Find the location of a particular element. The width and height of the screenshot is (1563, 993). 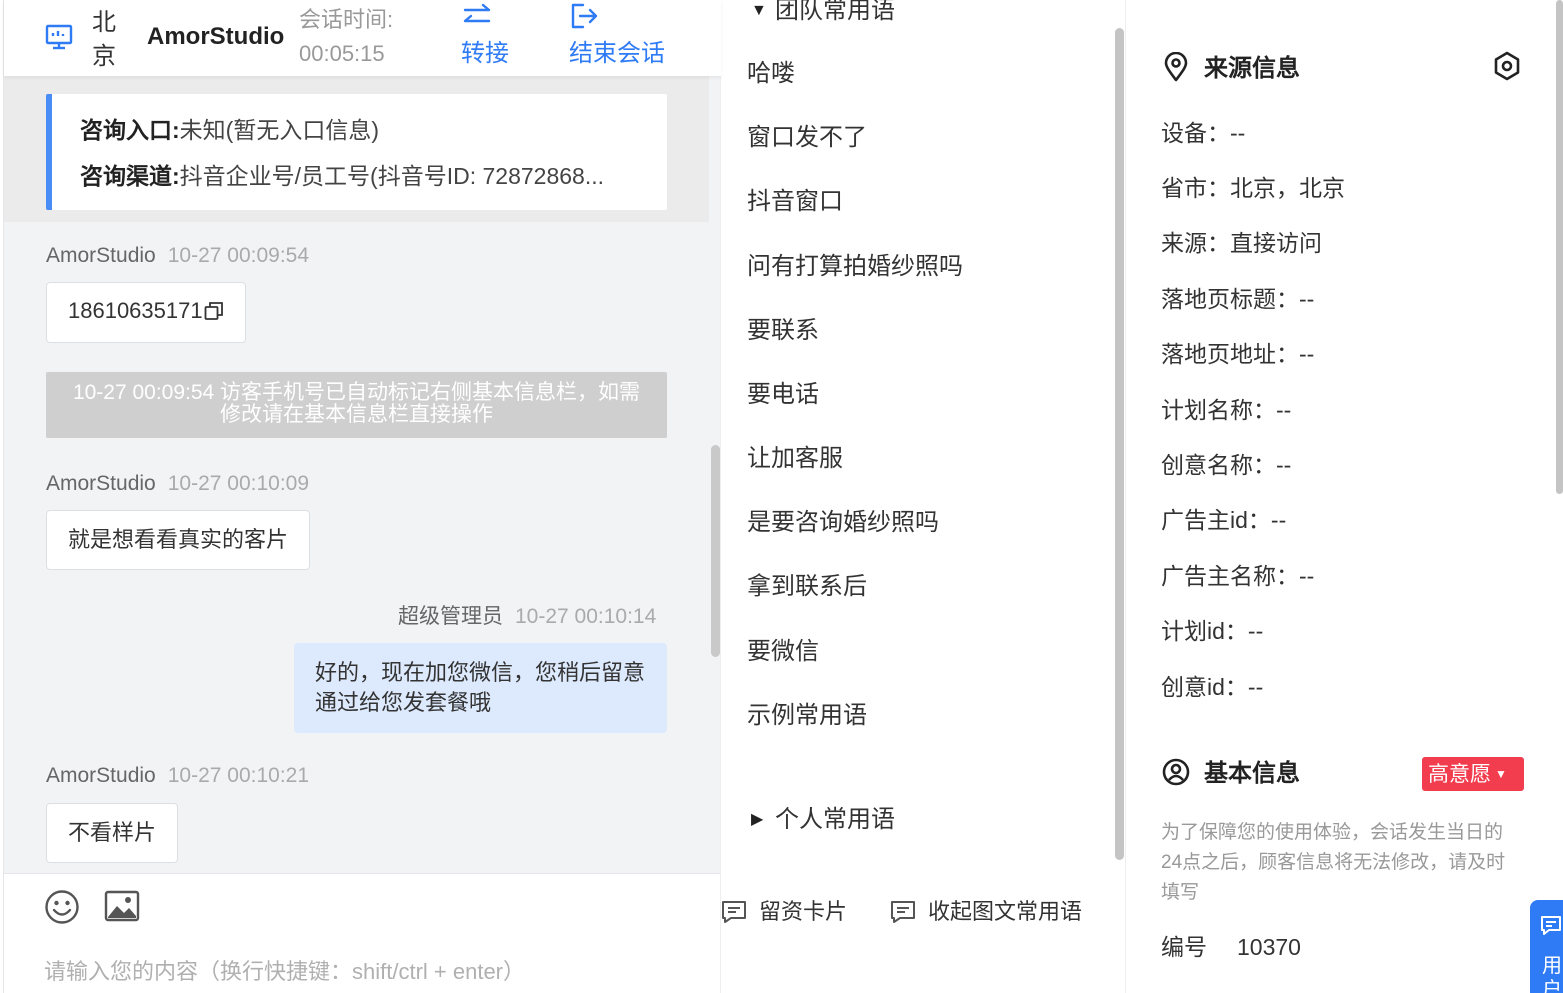

location-pin-icon is located at coordinates (1176, 67).